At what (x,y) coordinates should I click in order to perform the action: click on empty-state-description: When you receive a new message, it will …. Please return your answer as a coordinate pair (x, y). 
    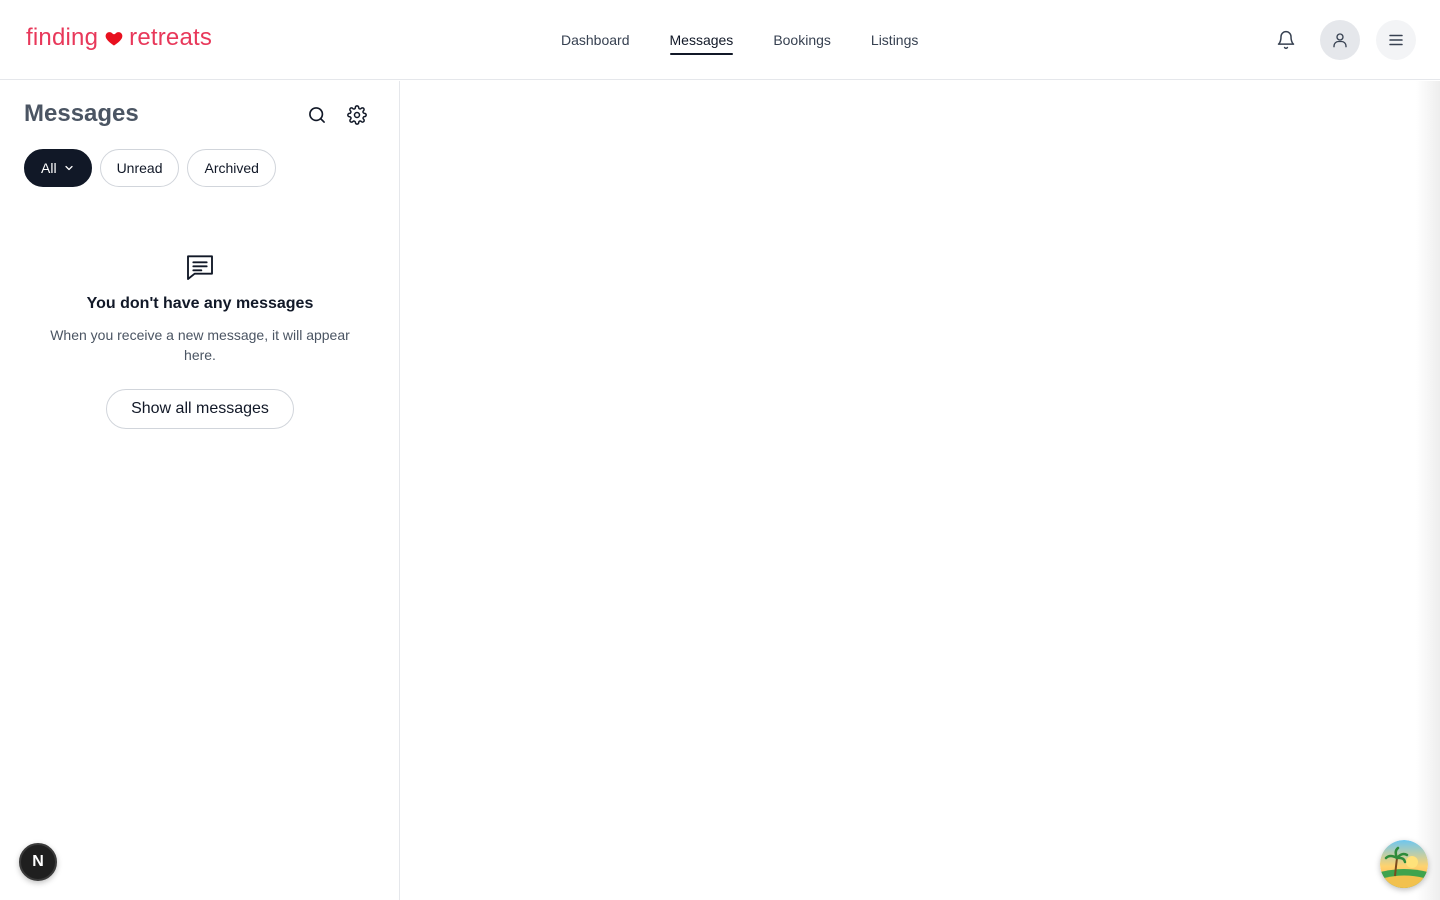
    Looking at the image, I should click on (200, 345).